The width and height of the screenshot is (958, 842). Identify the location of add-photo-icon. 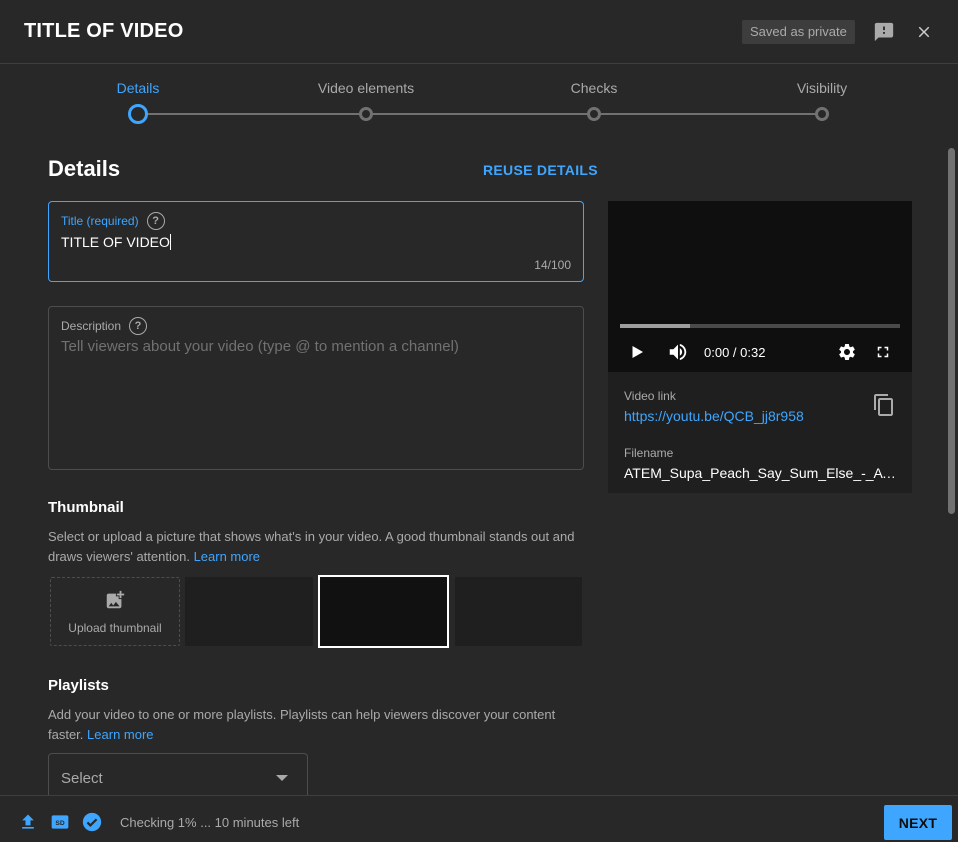
(115, 599).